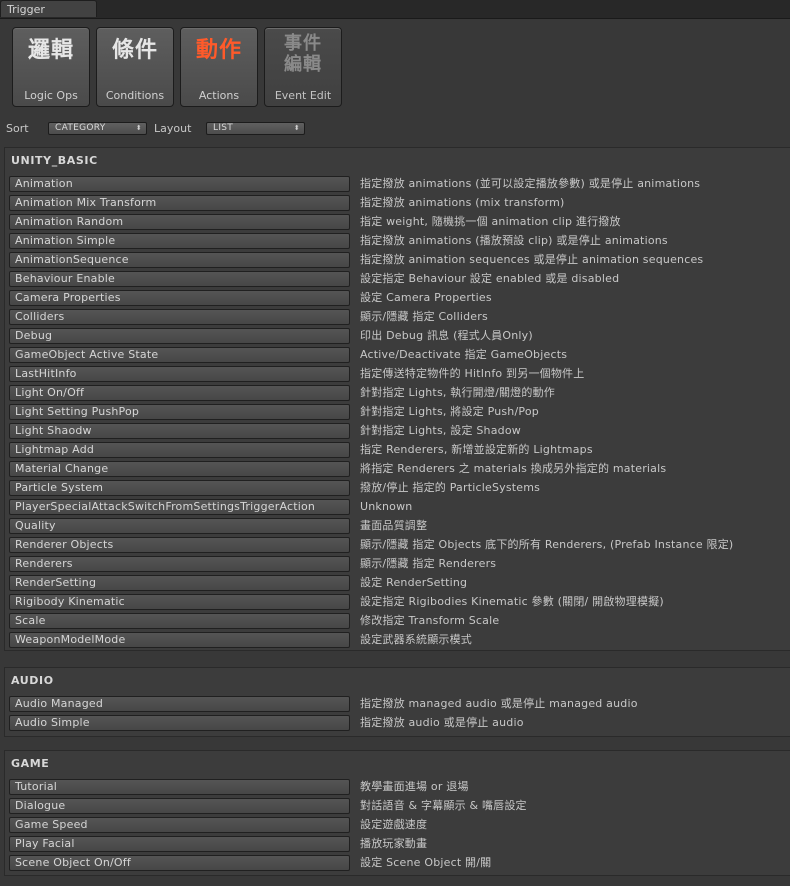  I want to click on event-edit-icon: 事件 編輯, so click(303, 54).